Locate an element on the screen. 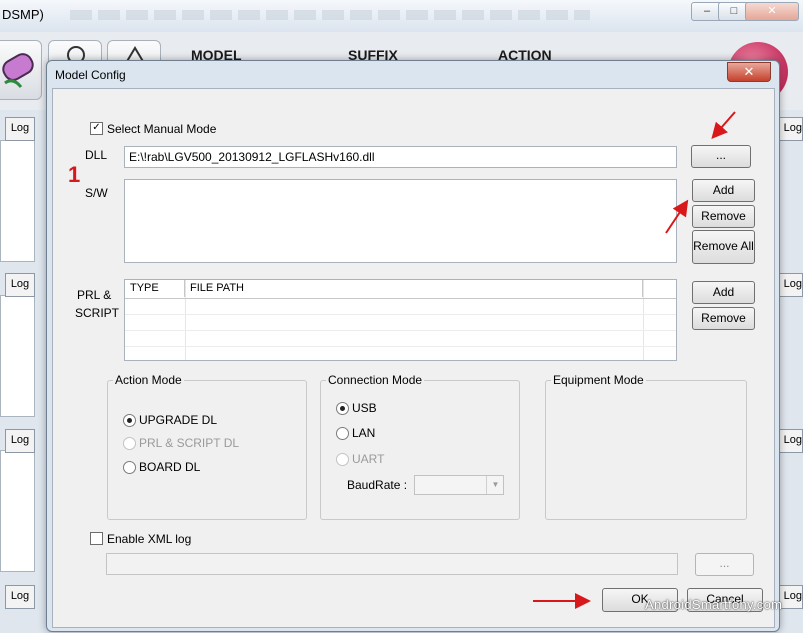 Image resolution: width=803 pixels, height=633 pixels. watermark: AndroidSmartfony.com is located at coordinates (714, 604).